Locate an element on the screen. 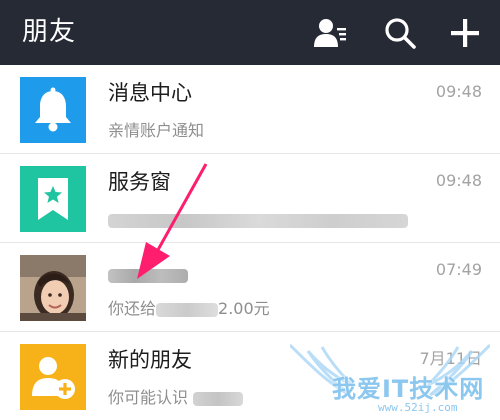 The width and height of the screenshot is (500, 420). plus-icon is located at coordinates (465, 33).